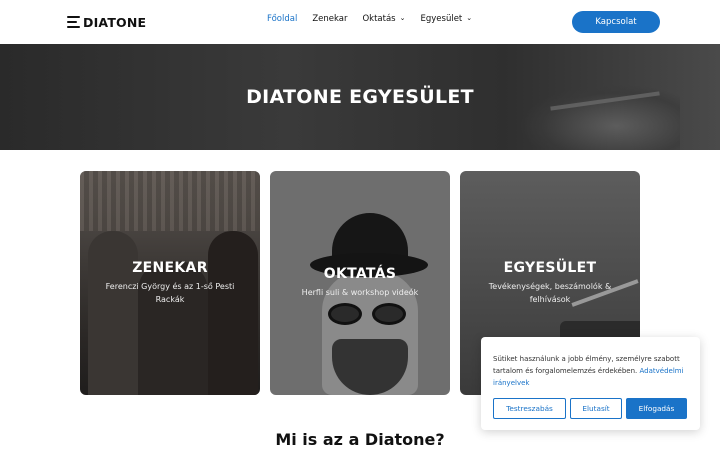 The height and width of the screenshot is (450, 720). Describe the element at coordinates (115, 22) in the screenshot. I see `logo-text: DIATONE` at that location.